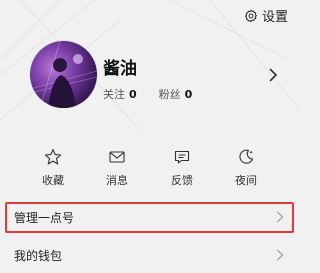 The width and height of the screenshot is (320, 273). What do you see at coordinates (182, 180) in the screenshot?
I see `feedback-label: 反馈` at bounding box center [182, 180].